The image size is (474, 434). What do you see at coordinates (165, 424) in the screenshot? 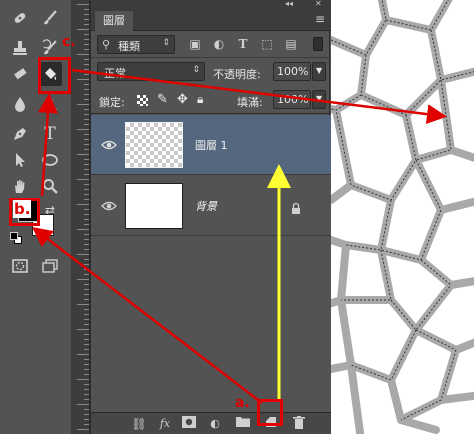
I see `fx-icon: fx` at bounding box center [165, 424].